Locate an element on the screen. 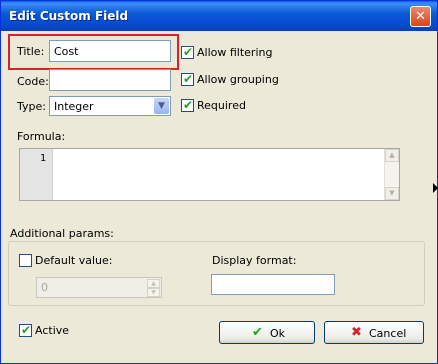 Image resolution: width=438 pixels, height=364 pixels. required-checkbox: ✔ is located at coordinates (187, 105).